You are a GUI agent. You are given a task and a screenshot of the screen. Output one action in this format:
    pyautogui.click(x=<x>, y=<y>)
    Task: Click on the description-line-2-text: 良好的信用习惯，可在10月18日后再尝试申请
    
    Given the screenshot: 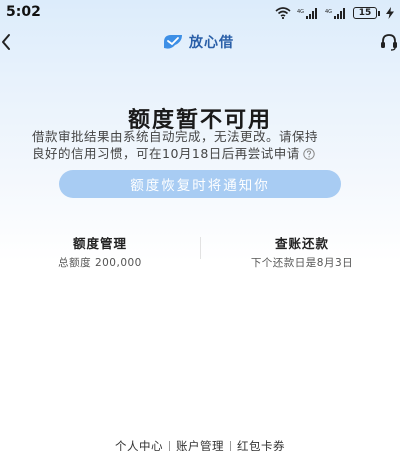 What is the action you would take?
    pyautogui.click(x=166, y=153)
    